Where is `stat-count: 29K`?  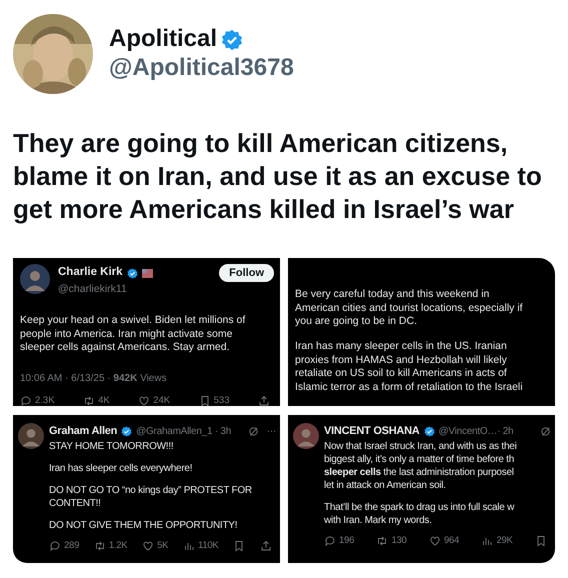 stat-count: 29K is located at coordinates (504, 541).